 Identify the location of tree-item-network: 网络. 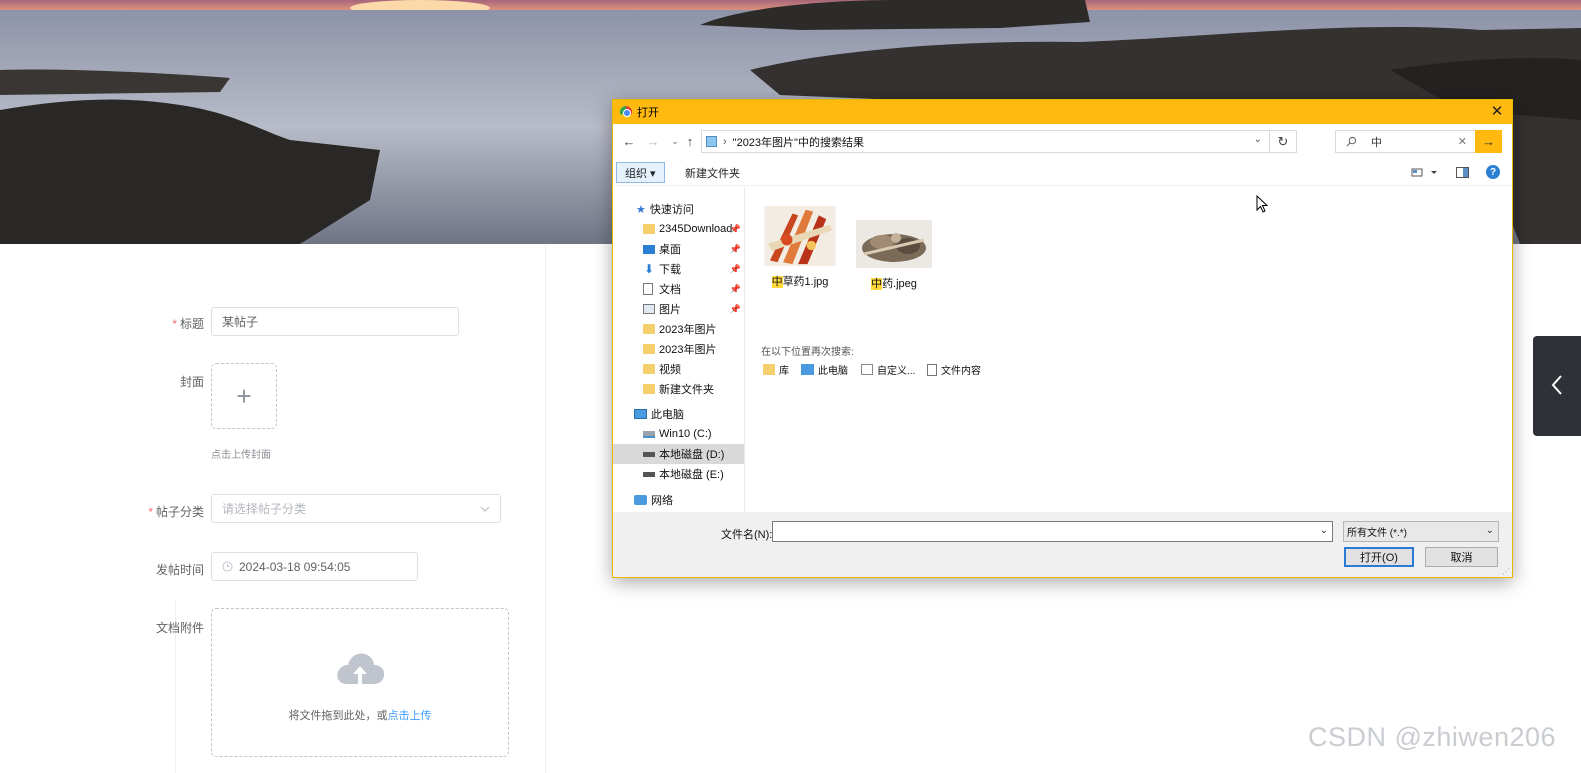
(678, 500).